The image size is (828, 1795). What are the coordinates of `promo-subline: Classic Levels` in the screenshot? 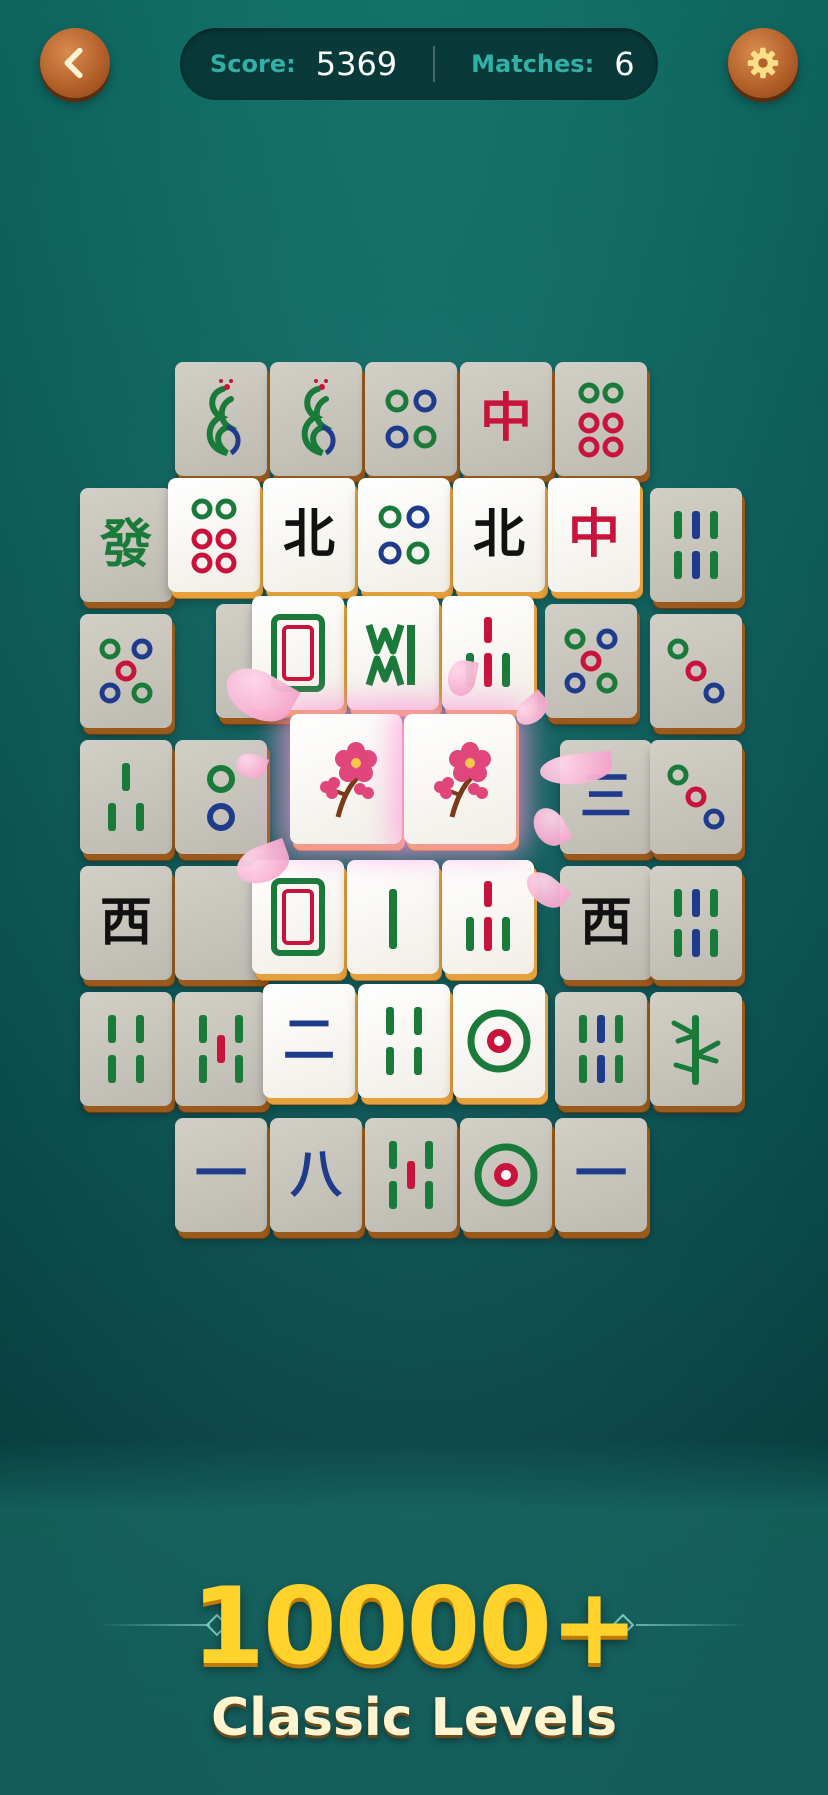 It's located at (414, 1718).